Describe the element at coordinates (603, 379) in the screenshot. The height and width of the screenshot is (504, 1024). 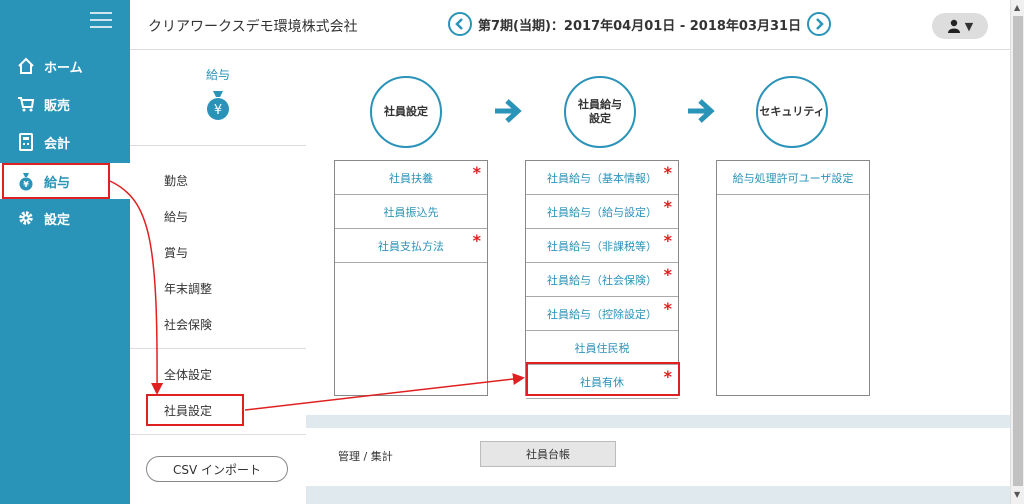
I see `highlight-box-paid-leave` at that location.